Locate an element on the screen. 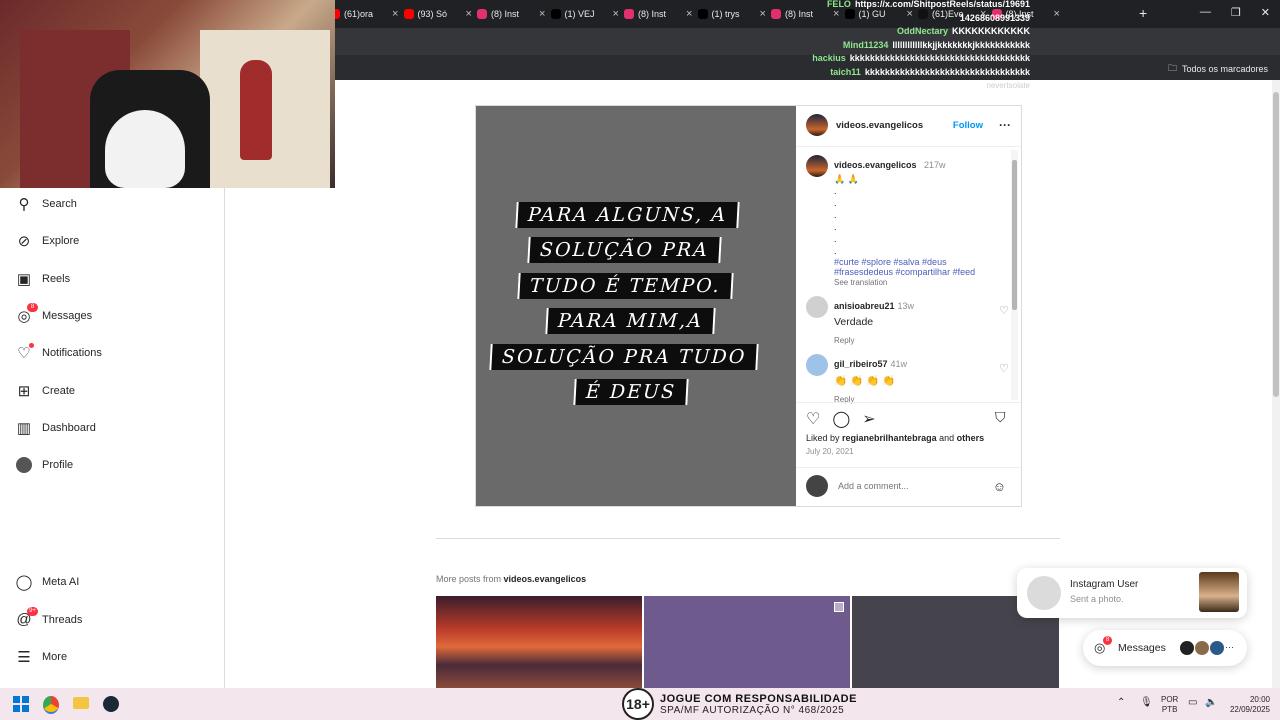  sidebar-item-notifications: ♡ Notifications is located at coordinates (59, 352).